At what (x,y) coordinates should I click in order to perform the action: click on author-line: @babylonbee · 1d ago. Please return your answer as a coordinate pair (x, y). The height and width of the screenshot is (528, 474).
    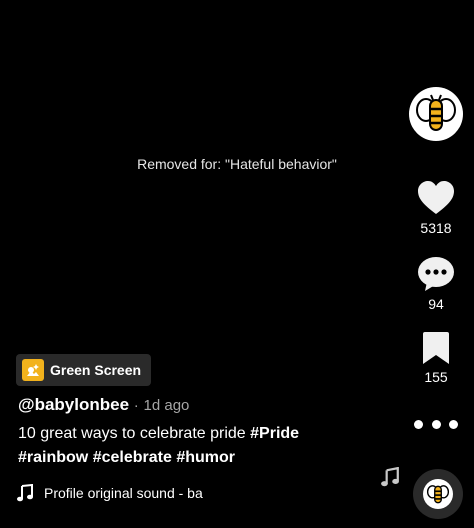
    Looking at the image, I should click on (103, 405).